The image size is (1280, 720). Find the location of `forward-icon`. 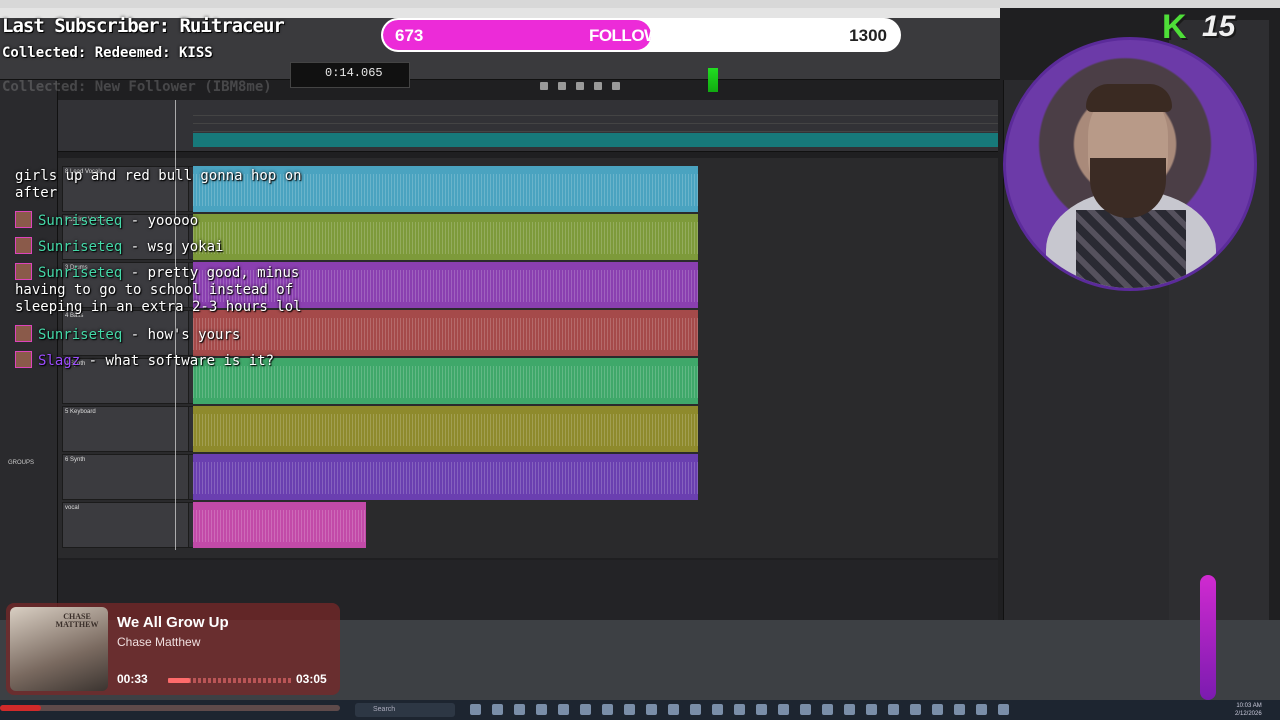

forward-icon is located at coordinates (616, 86).